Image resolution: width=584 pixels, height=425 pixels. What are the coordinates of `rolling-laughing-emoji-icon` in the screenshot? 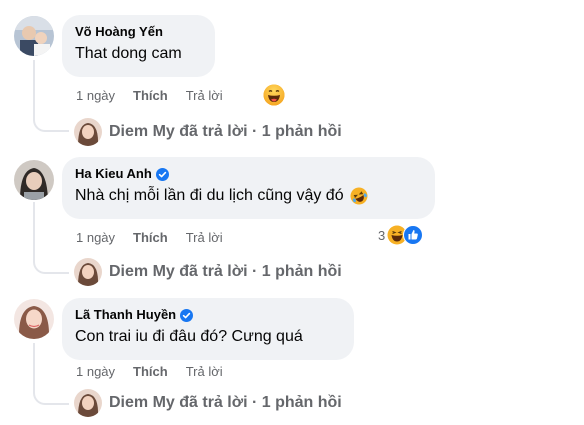 It's located at (359, 196).